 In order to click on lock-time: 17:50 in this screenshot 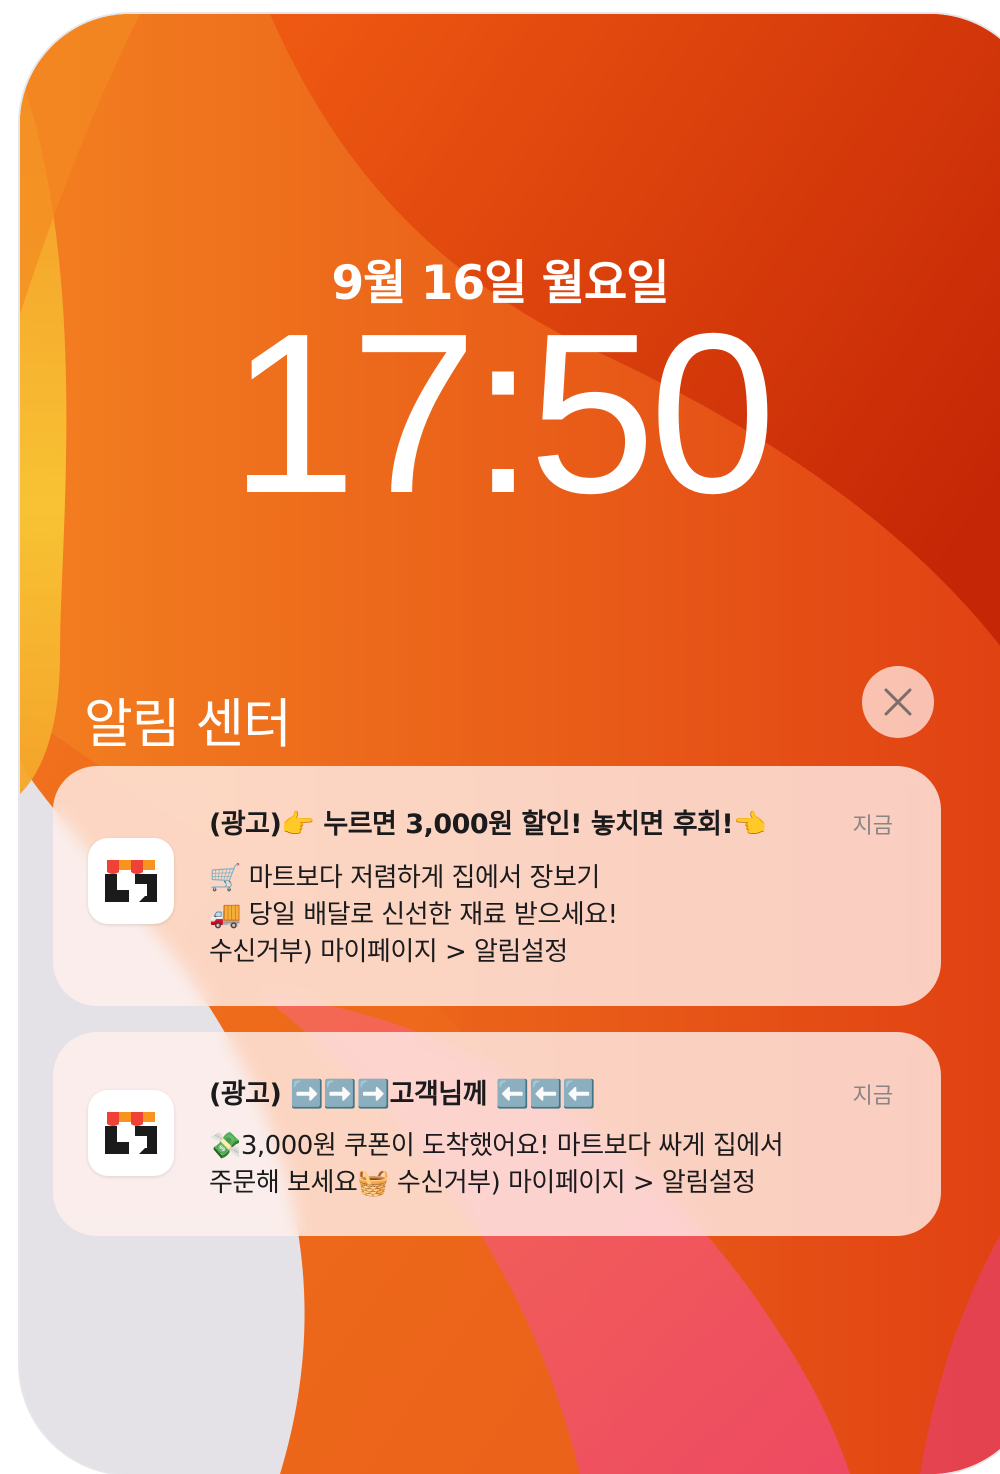, I will do `click(503, 414)`.